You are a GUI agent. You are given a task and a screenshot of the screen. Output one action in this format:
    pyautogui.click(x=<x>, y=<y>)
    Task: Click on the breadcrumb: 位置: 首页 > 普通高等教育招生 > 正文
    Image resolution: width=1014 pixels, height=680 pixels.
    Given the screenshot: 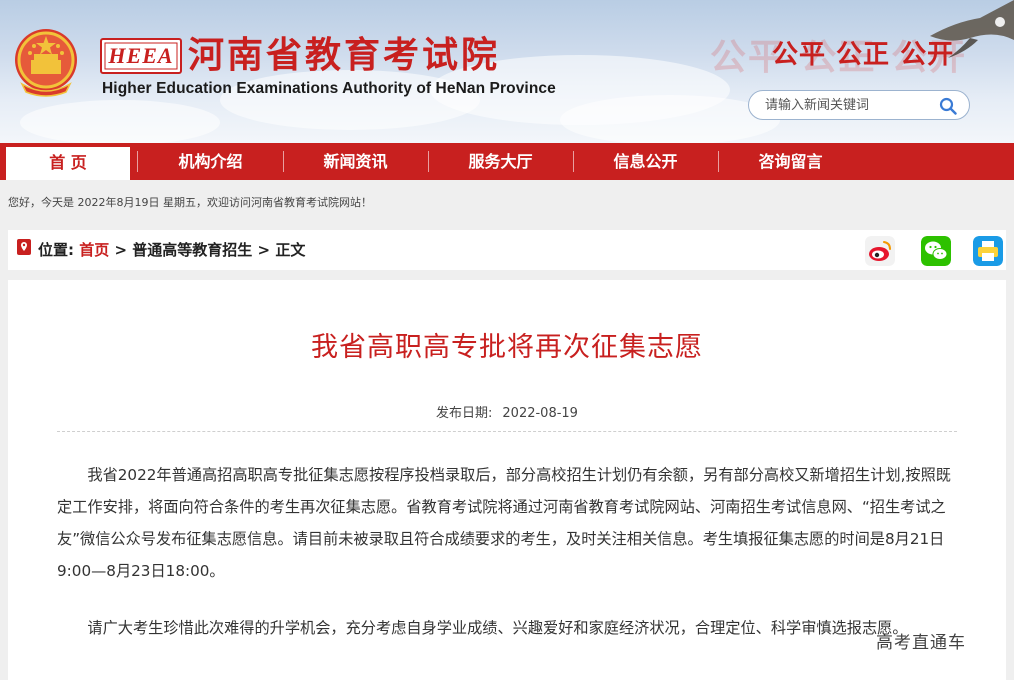 What is the action you would take?
    pyautogui.click(x=171, y=249)
    